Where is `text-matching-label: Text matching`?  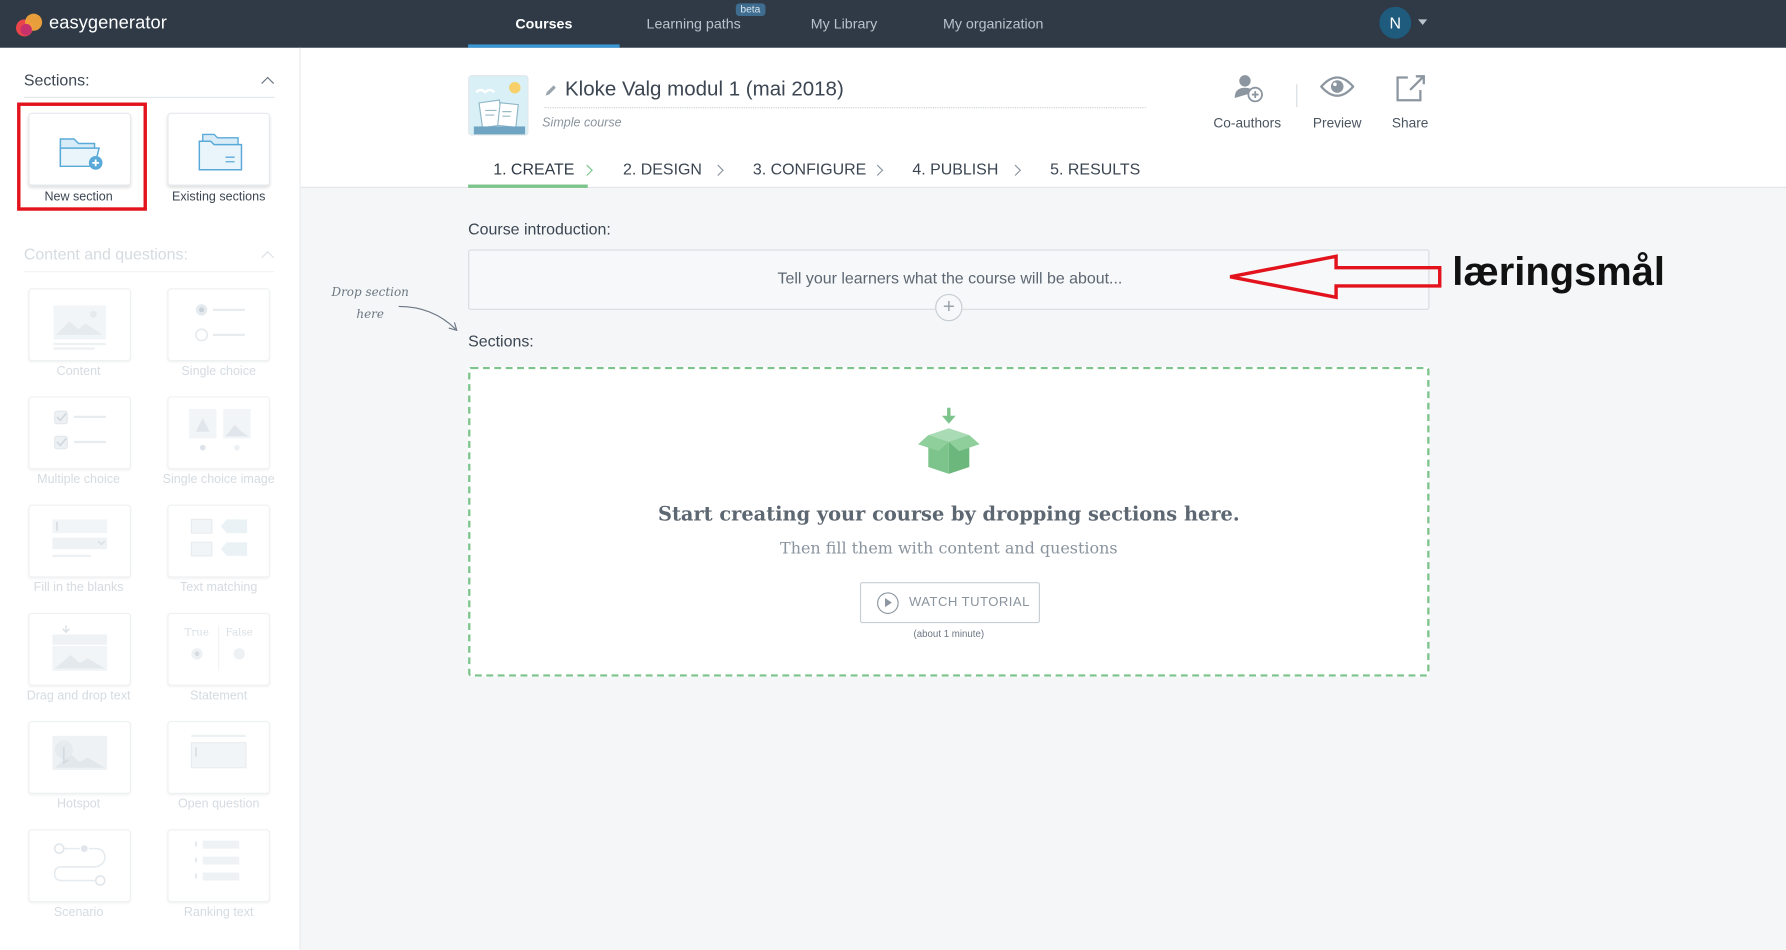
text-matching-label: Text matching is located at coordinates (219, 587).